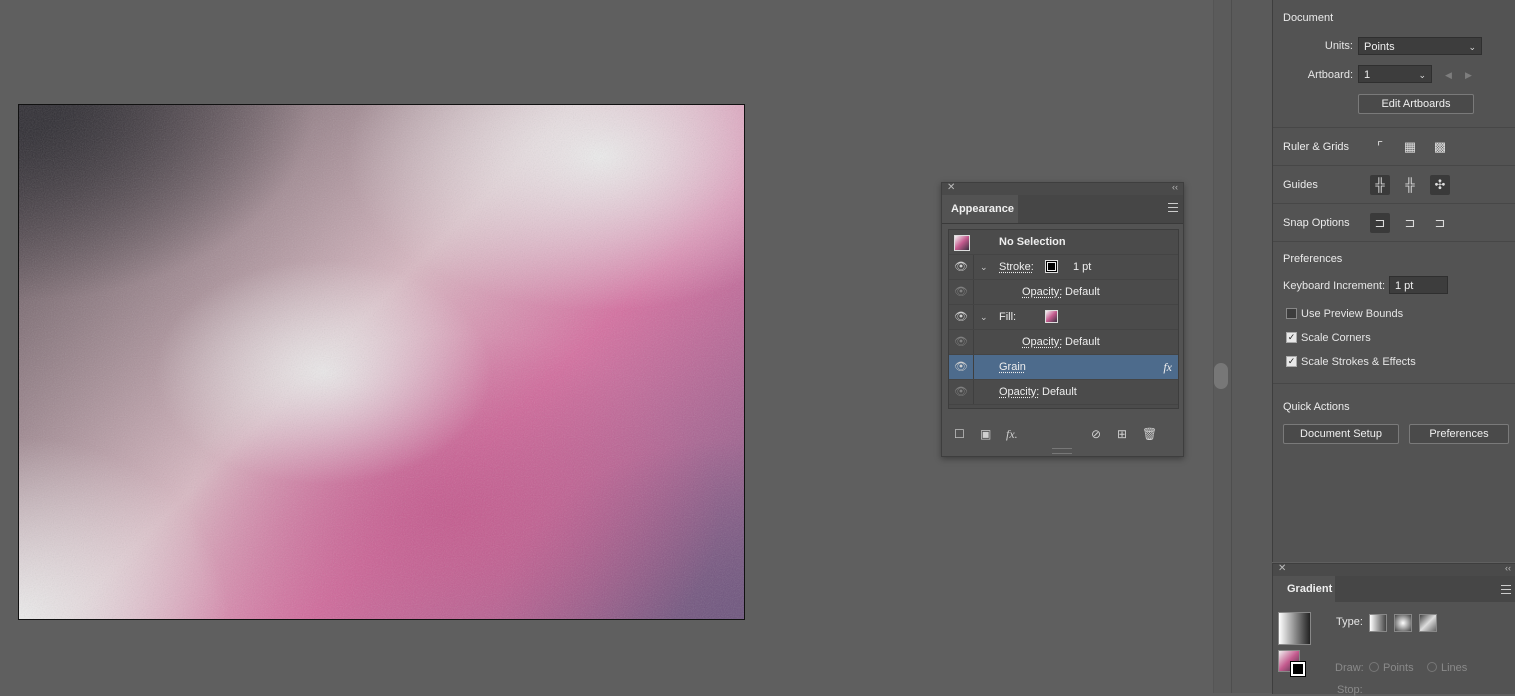  What do you see at coordinates (1062, 188) in the screenshot?
I see `appearance-titlebar: ✕ ‹‹` at bounding box center [1062, 188].